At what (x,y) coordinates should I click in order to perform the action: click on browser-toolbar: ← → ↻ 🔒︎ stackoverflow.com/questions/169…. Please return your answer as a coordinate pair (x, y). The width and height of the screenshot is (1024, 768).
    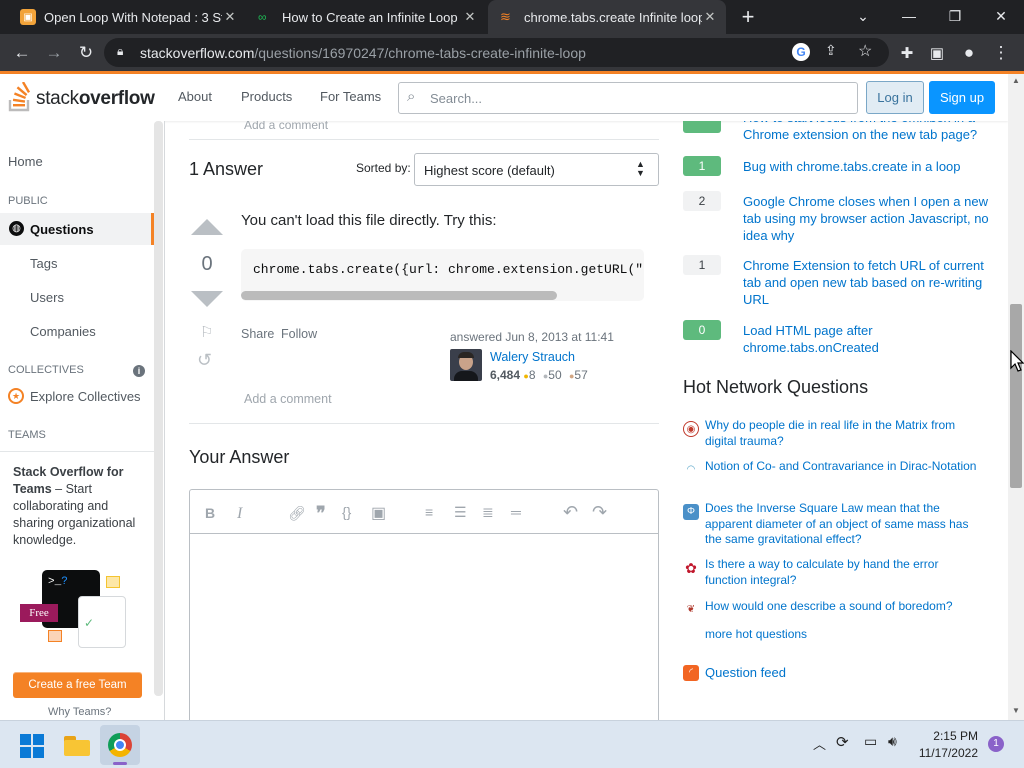
    Looking at the image, I should click on (512, 52).